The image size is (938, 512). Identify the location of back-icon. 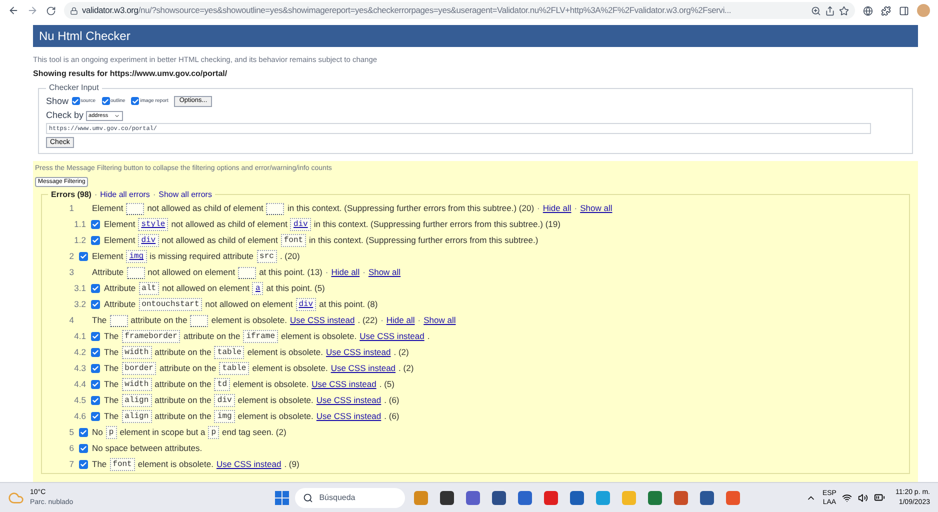
(13, 10).